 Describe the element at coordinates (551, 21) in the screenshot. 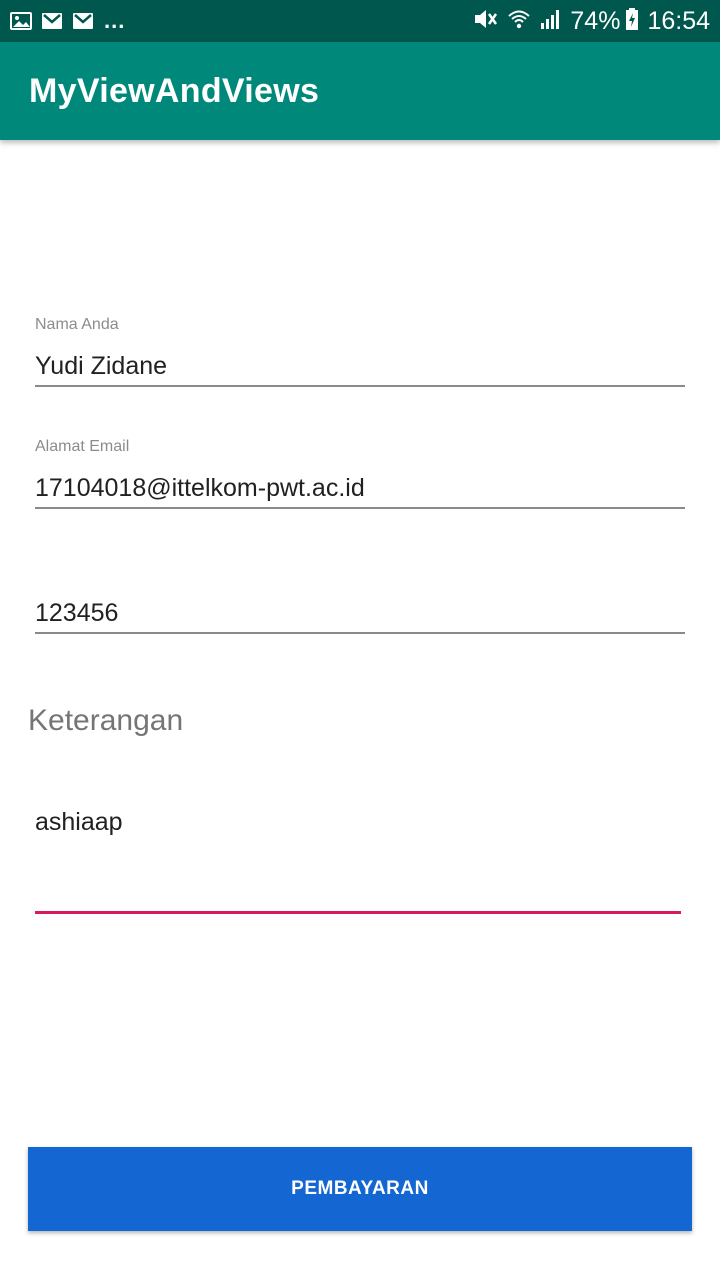

I see `signal-icon` at that location.